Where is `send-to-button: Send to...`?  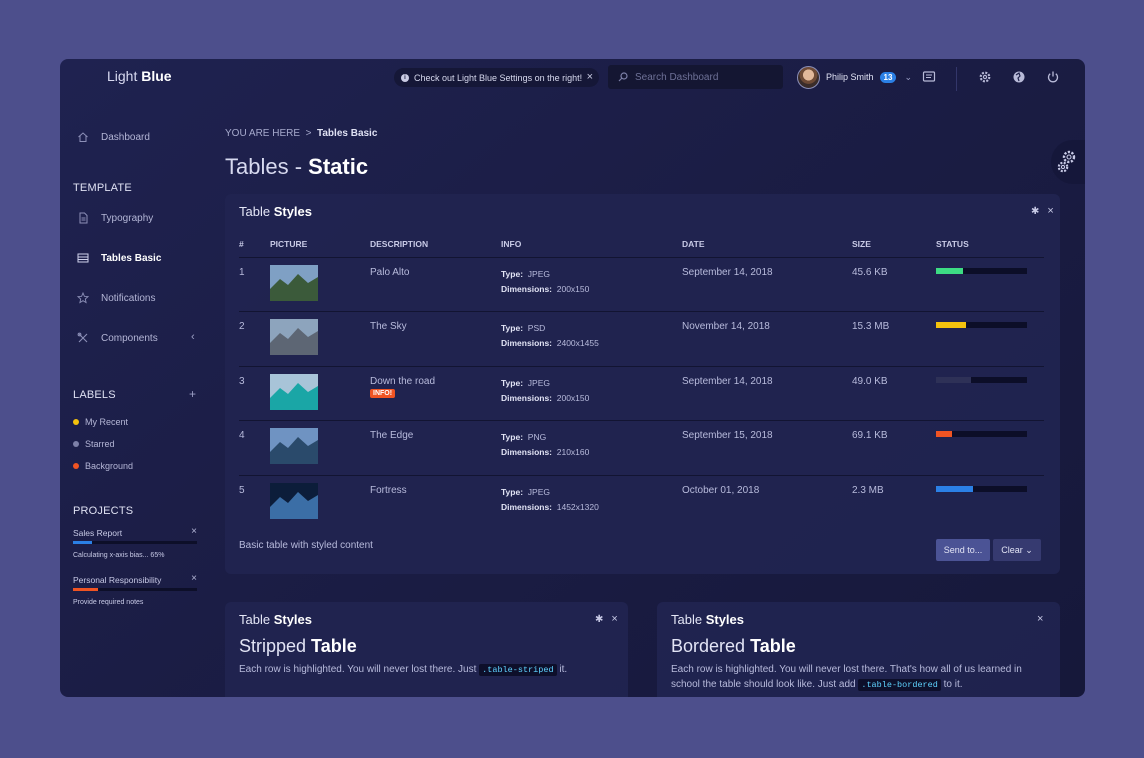
send-to-button: Send to... is located at coordinates (963, 550).